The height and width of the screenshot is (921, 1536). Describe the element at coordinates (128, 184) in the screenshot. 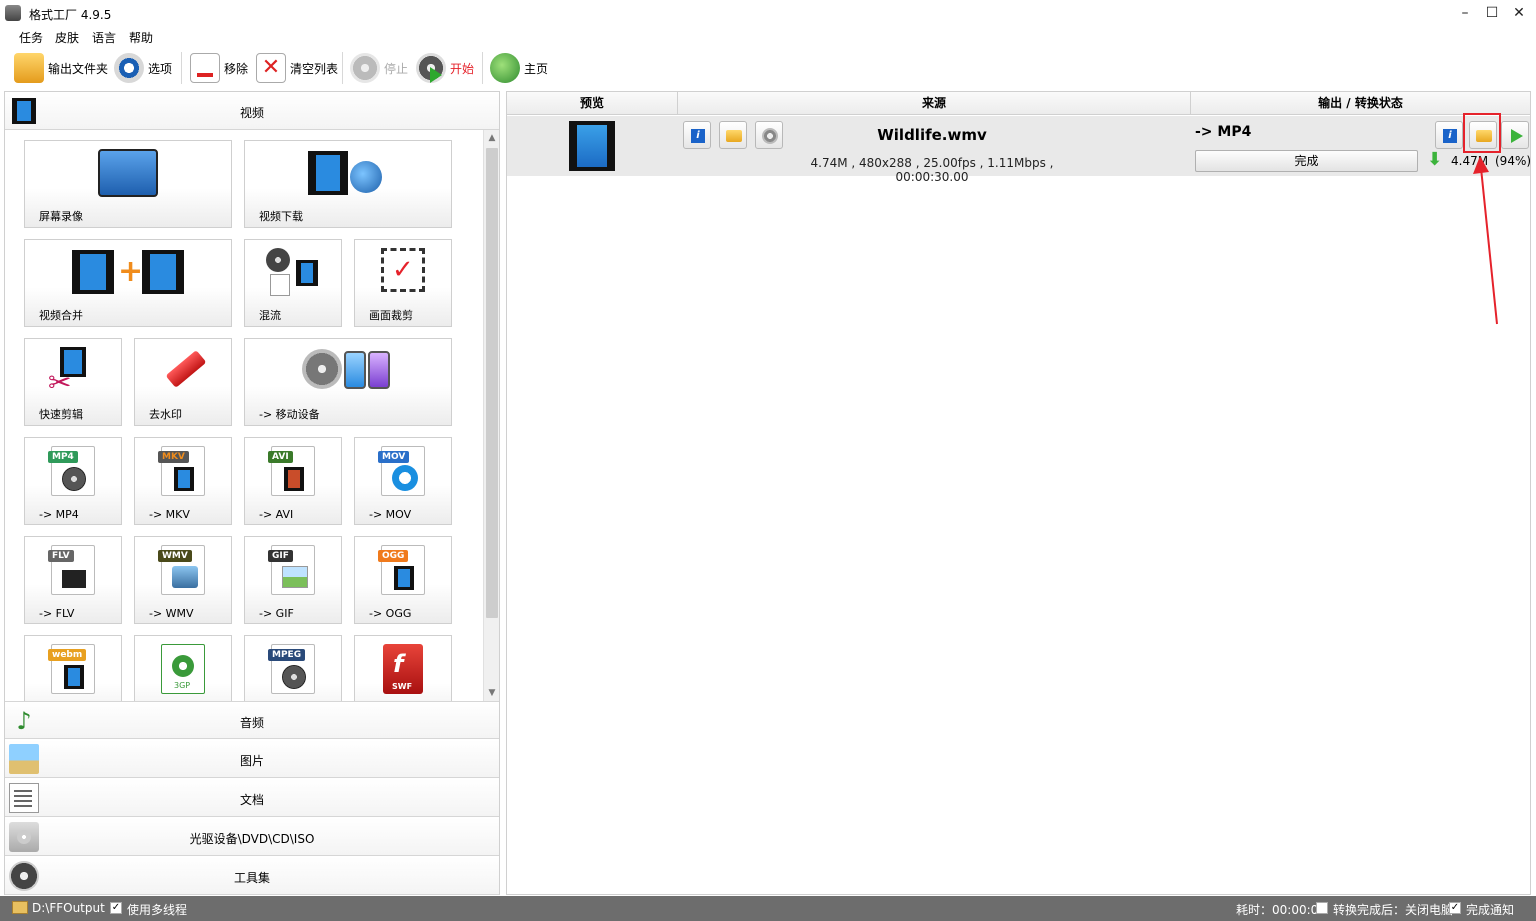

I see `tile-screen-record: 屏幕录像` at that location.